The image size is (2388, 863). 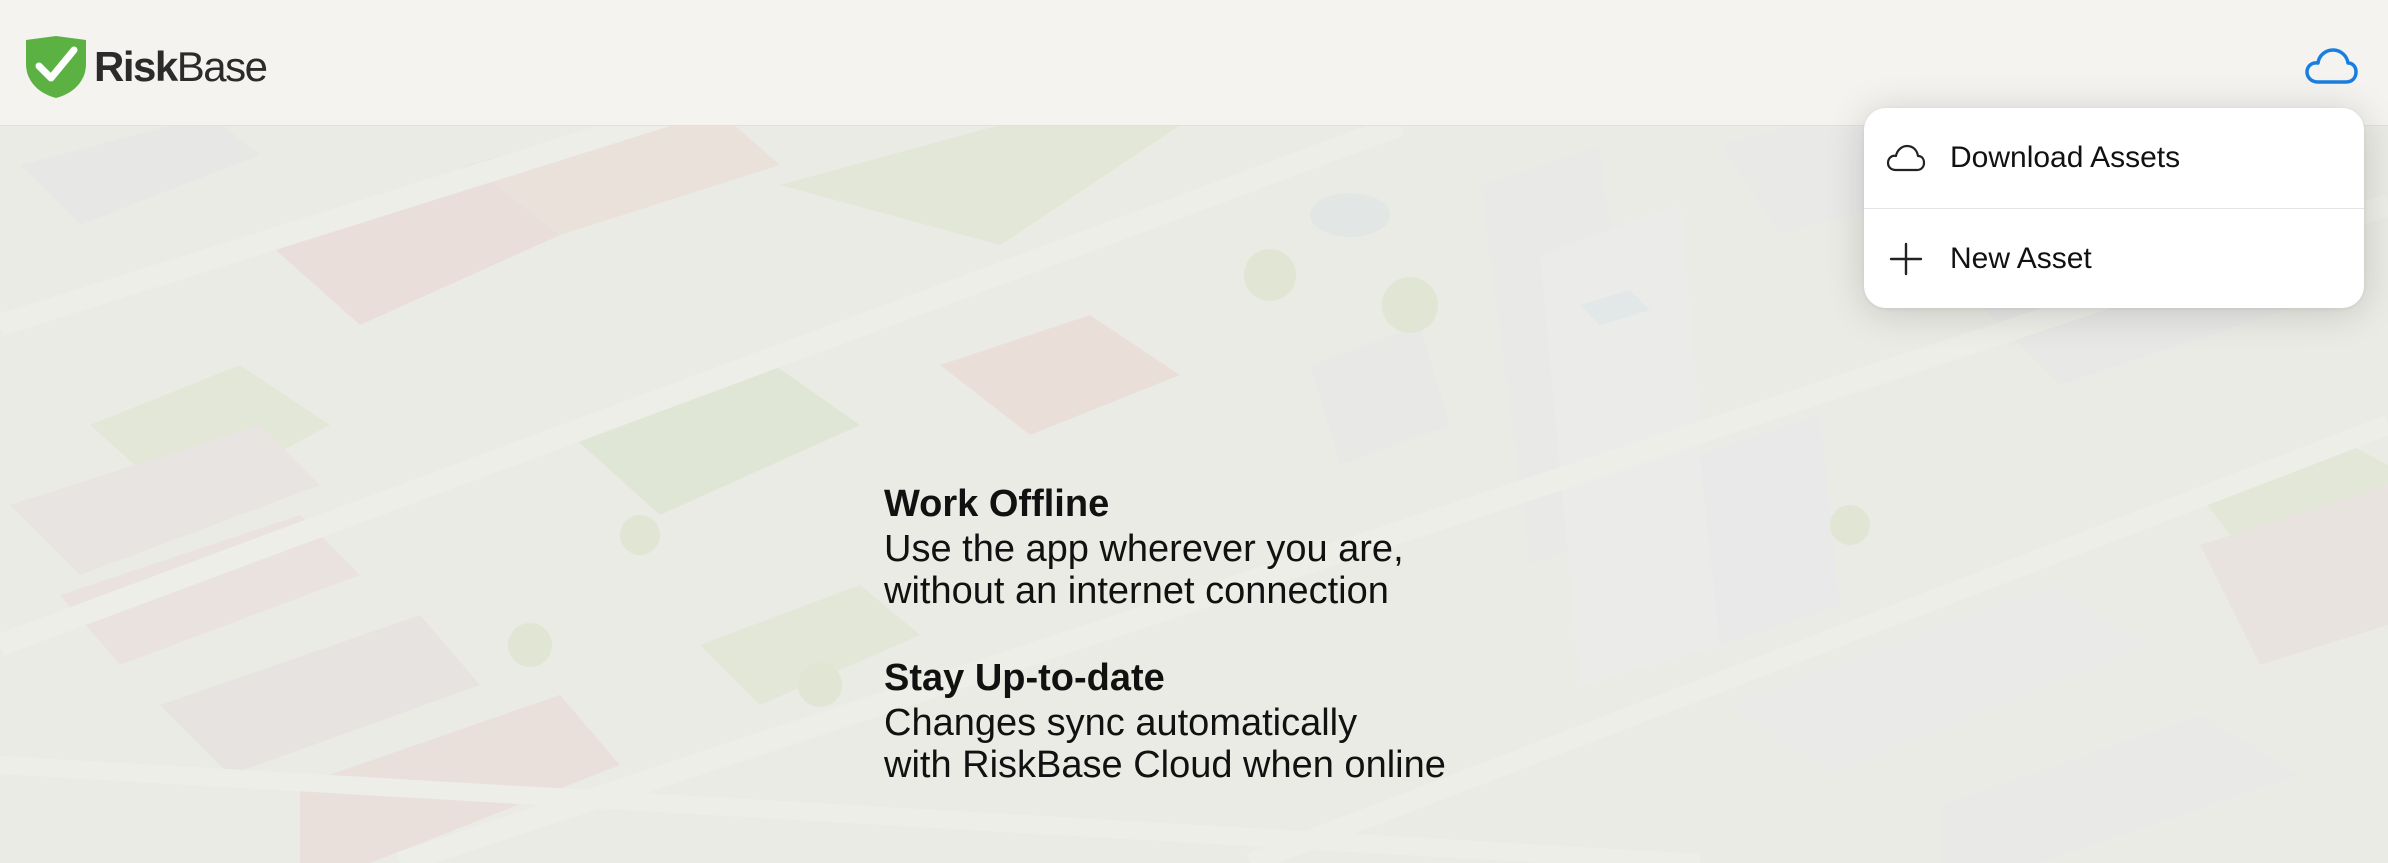 I want to click on logo-base-text: Base, so click(x=222, y=66).